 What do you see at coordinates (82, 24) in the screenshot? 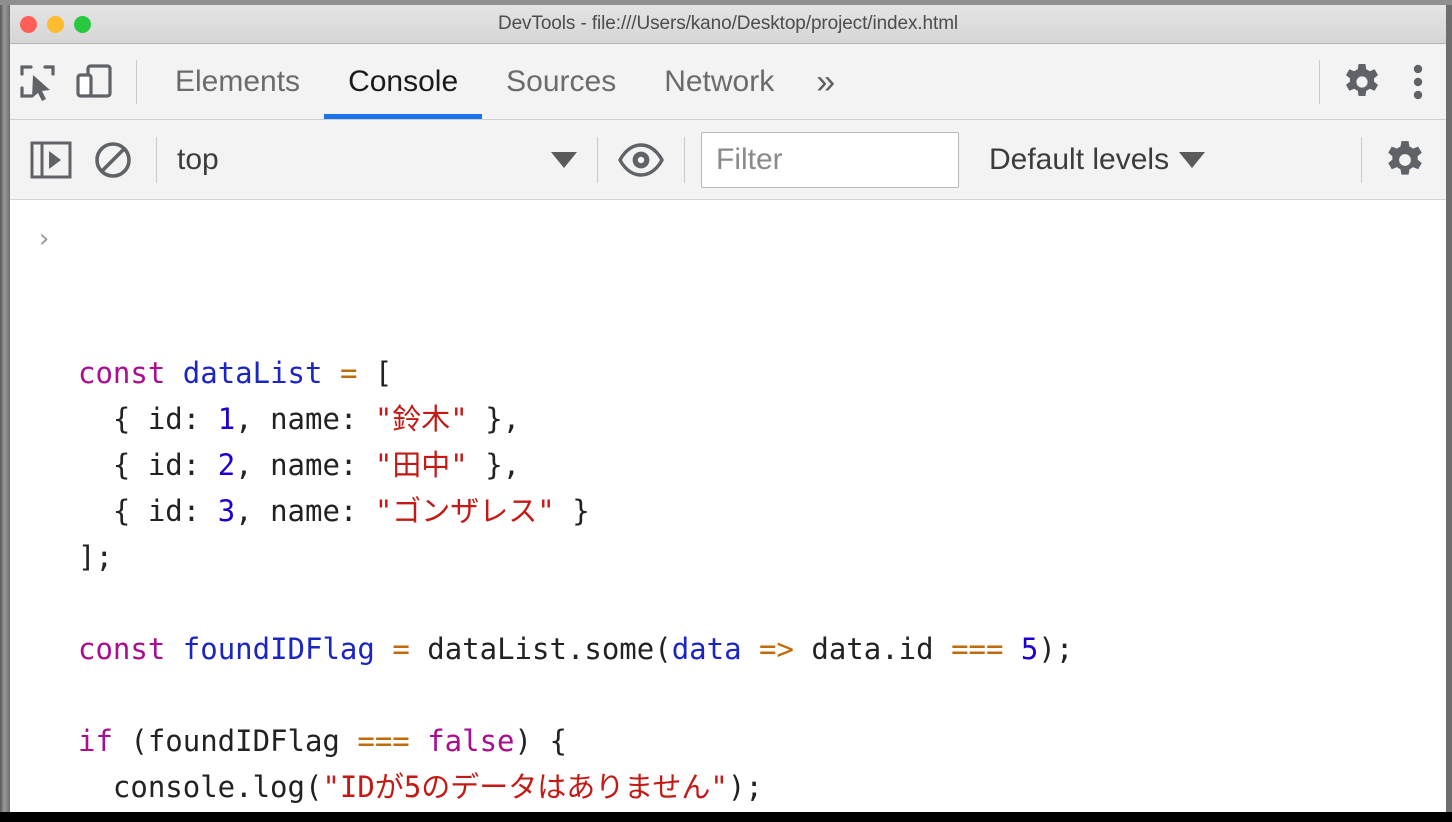
I see `maximize-button` at bounding box center [82, 24].